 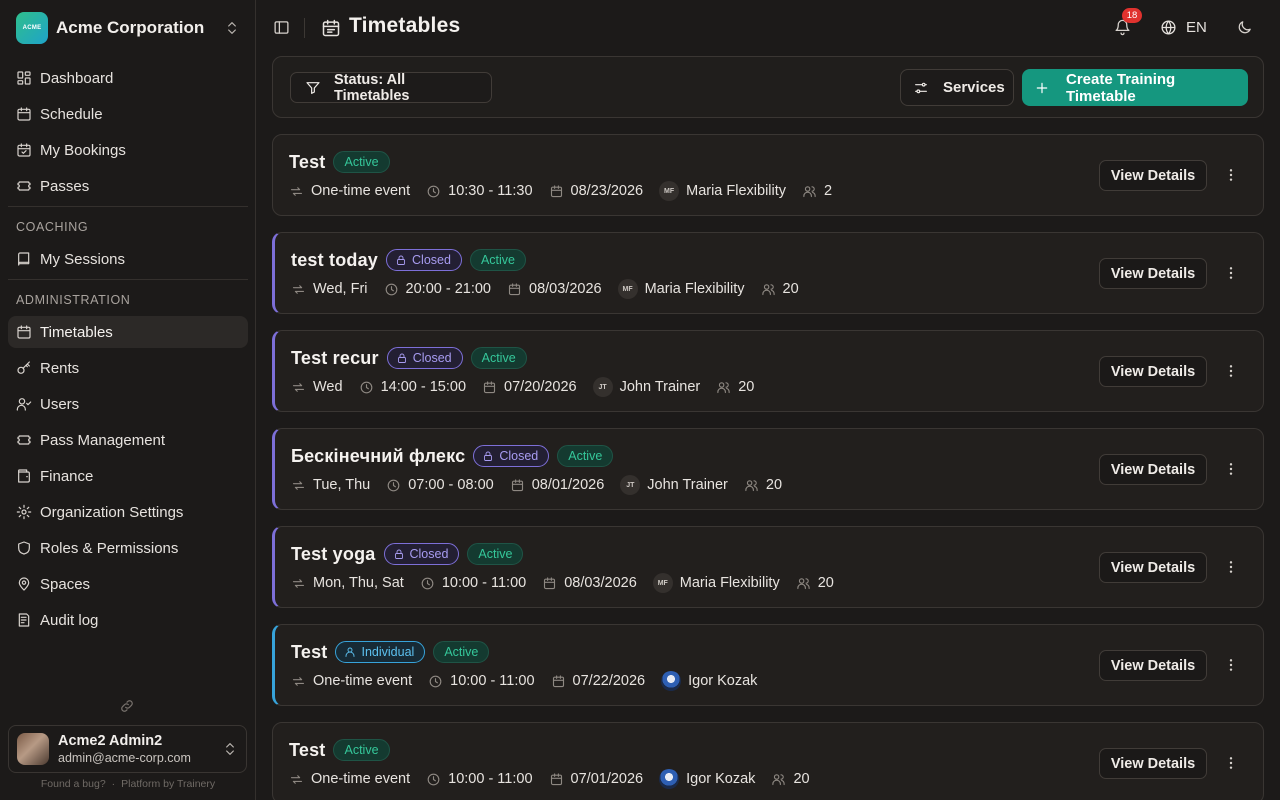 What do you see at coordinates (128, 186) in the screenshot?
I see `sidebar-item-passes: Passes` at bounding box center [128, 186].